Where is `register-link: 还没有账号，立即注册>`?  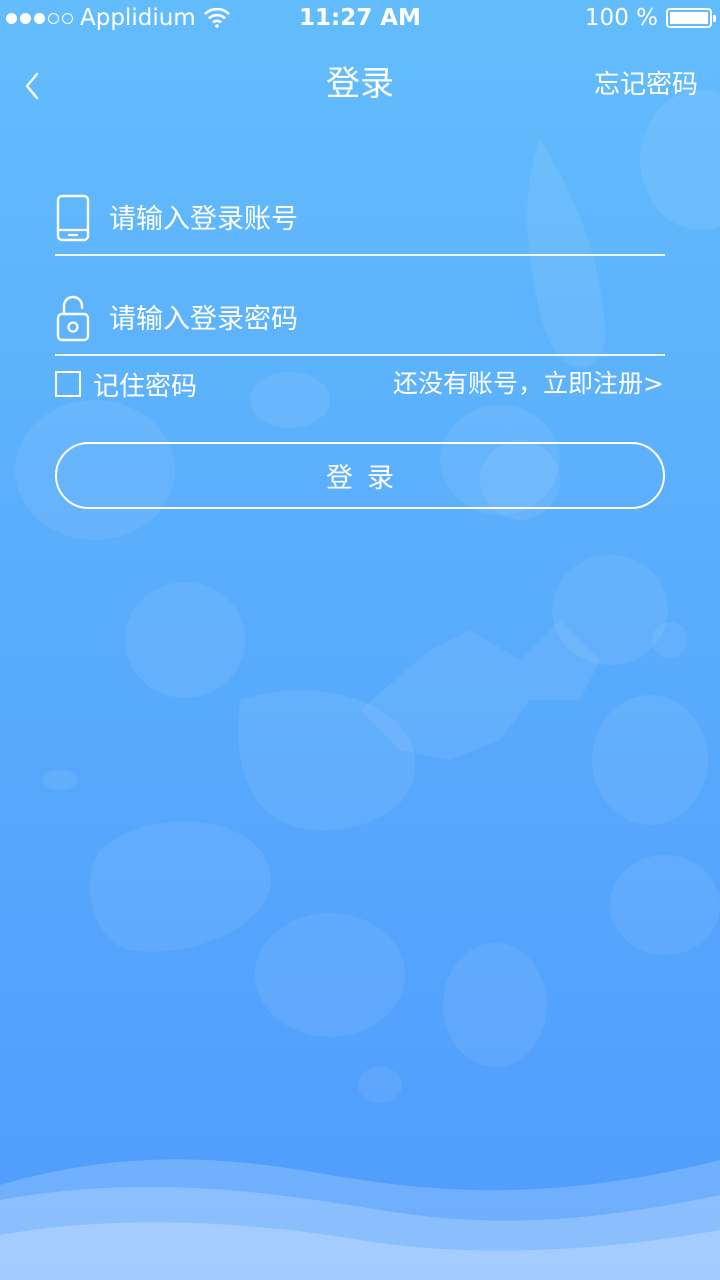
register-link: 还没有账号，立即注册> is located at coordinates (528, 384).